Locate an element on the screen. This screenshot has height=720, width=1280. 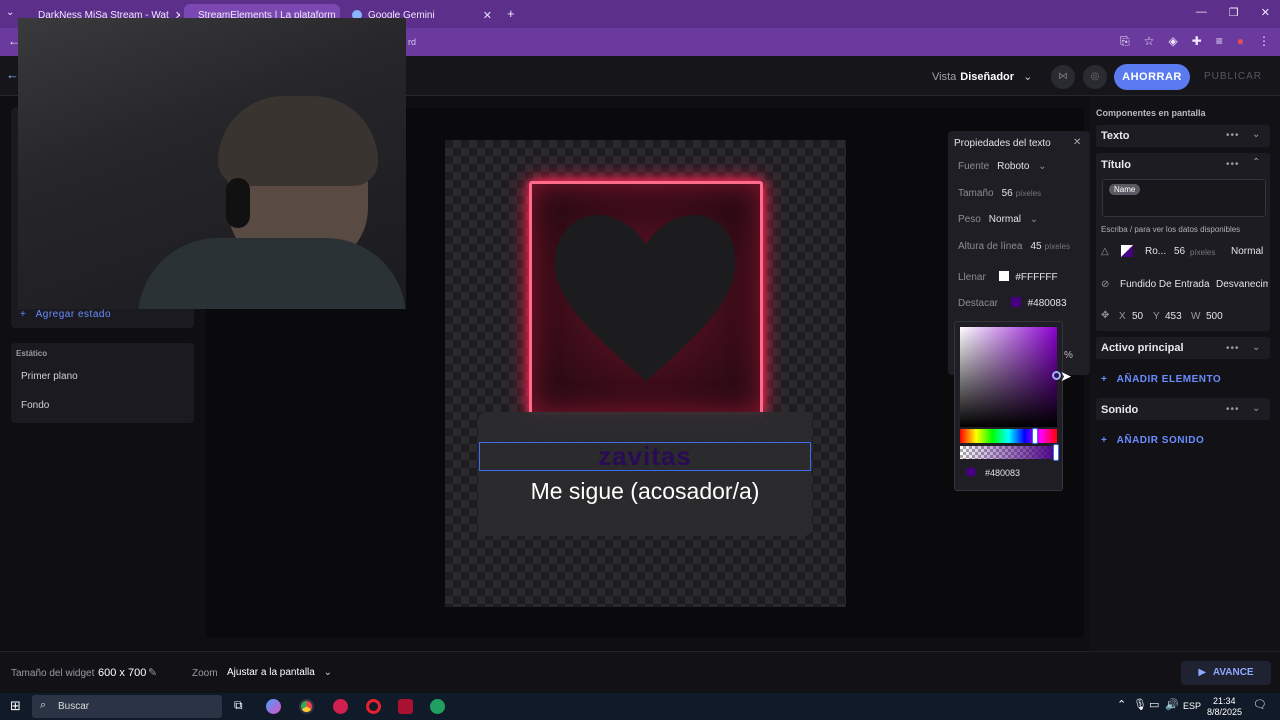
picker-hex-value: #480083 is located at coordinates (1002, 473).